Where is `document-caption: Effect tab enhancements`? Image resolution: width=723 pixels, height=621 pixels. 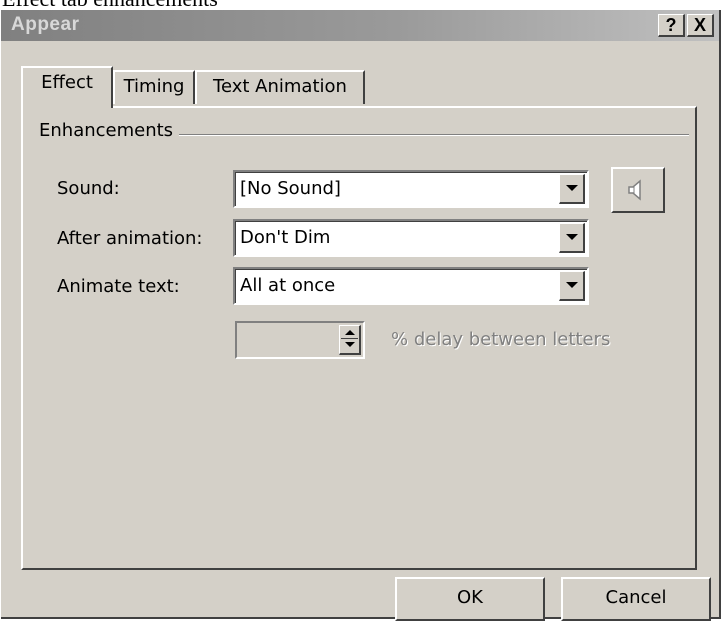
document-caption: Effect tab enhancements is located at coordinates (361, 5).